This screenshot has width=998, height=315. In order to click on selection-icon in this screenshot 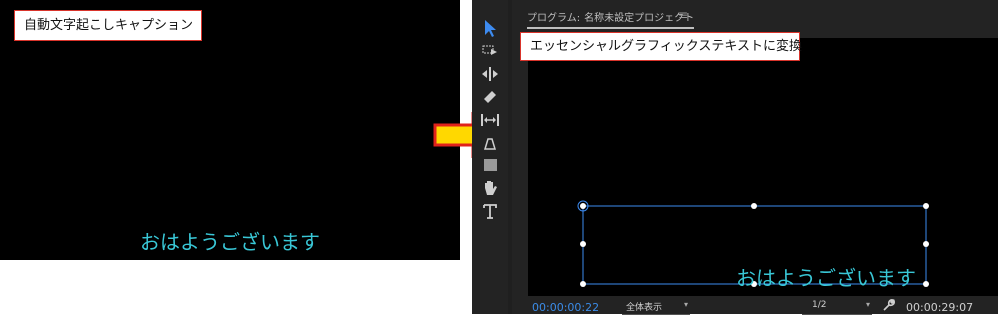, I will do `click(490, 28)`.